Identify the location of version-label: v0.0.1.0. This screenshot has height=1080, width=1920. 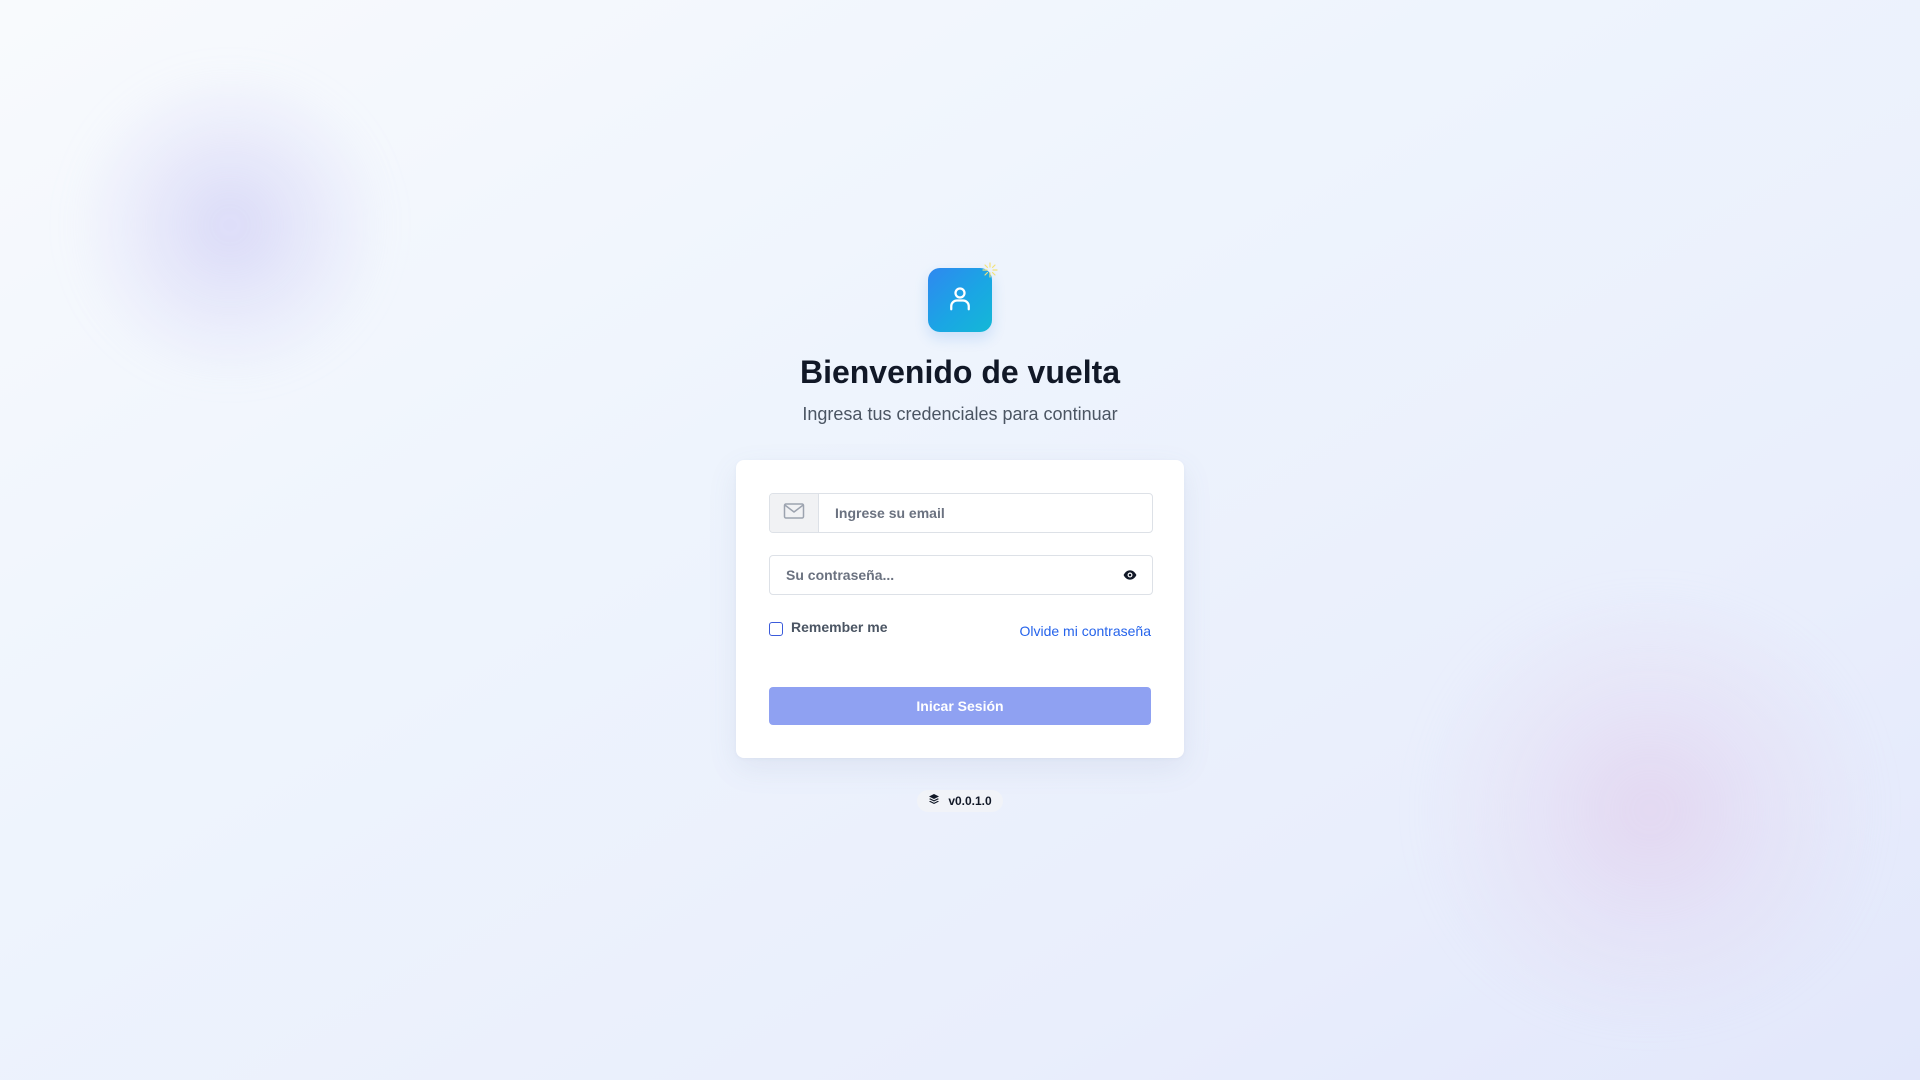
(970, 801).